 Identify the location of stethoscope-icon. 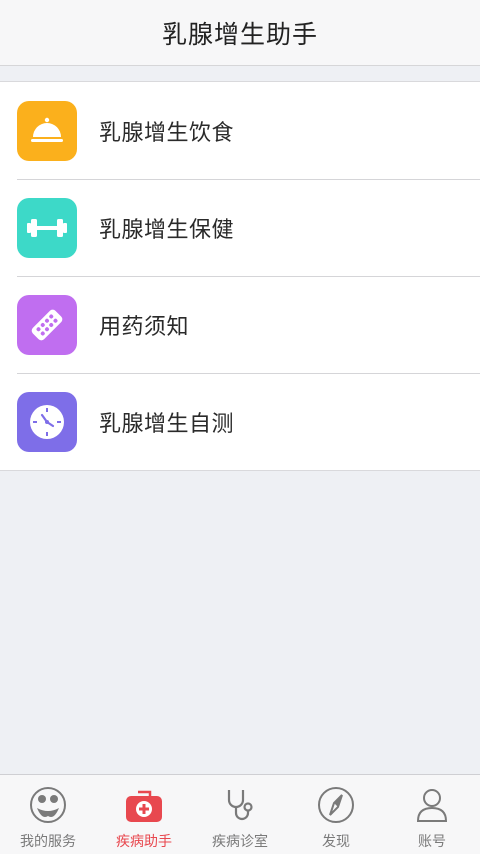
(240, 805).